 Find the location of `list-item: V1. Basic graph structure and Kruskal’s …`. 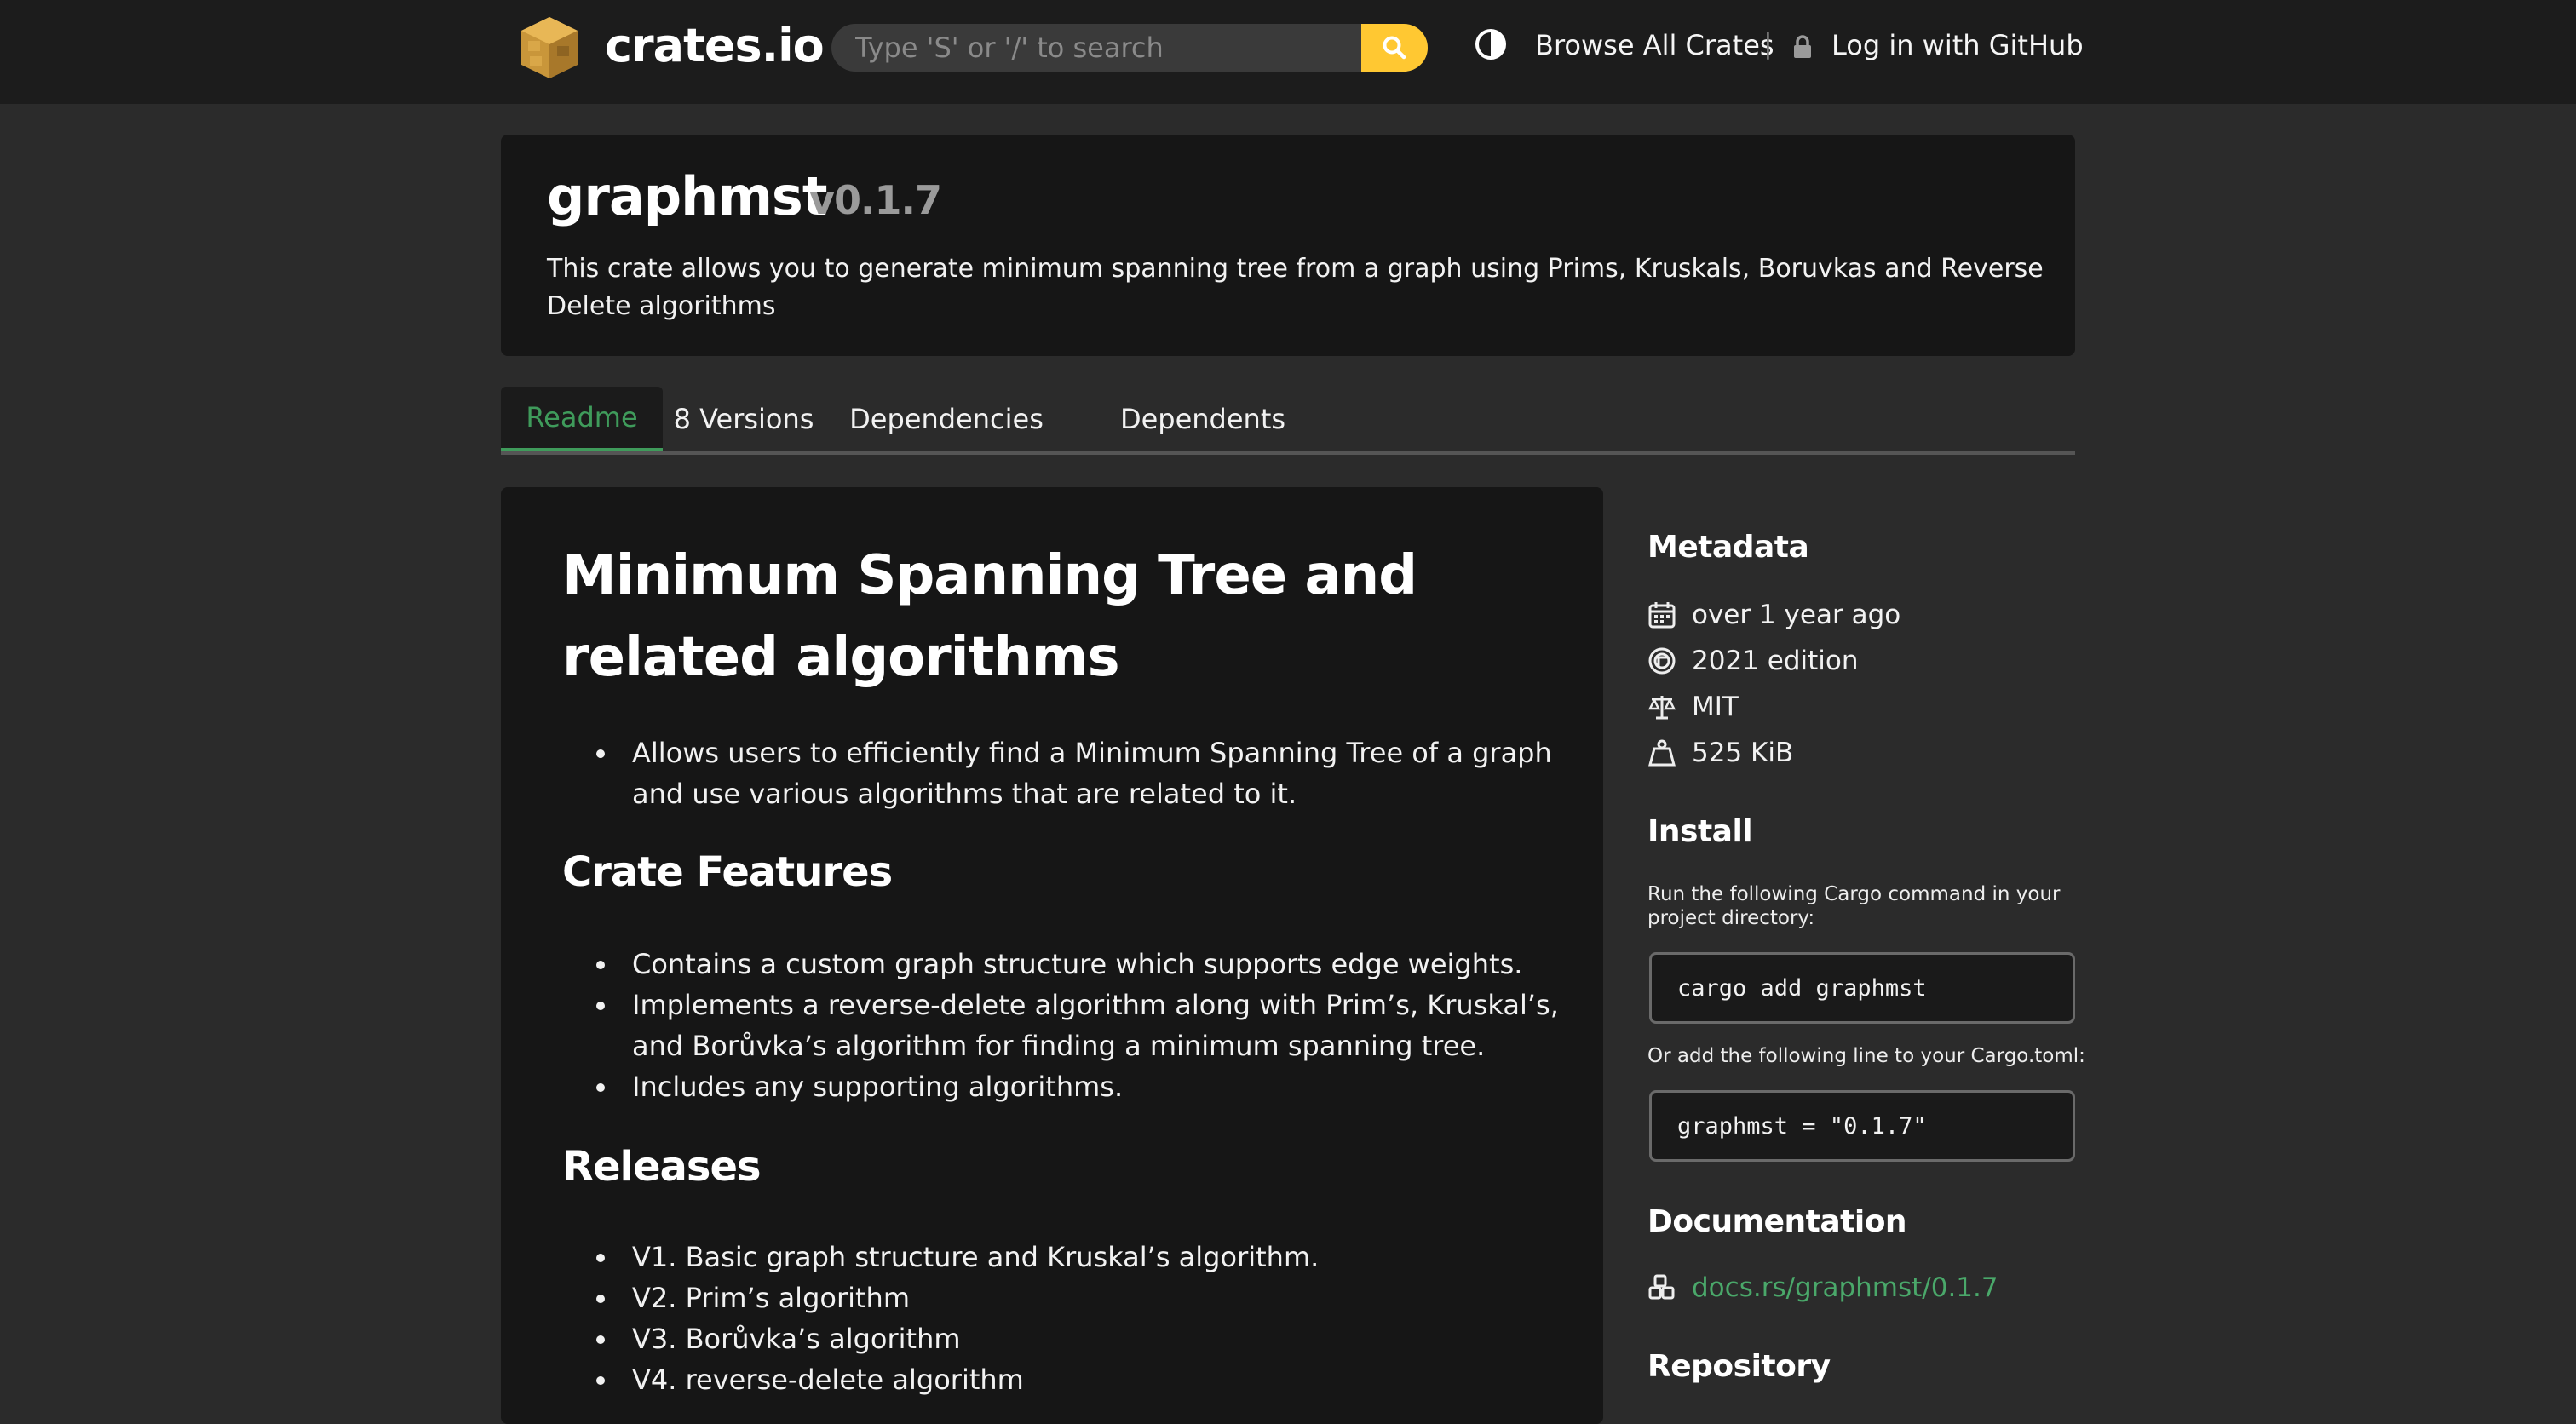

list-item: V1. Basic graph structure and Kruskal’s … is located at coordinates (1086, 1257).